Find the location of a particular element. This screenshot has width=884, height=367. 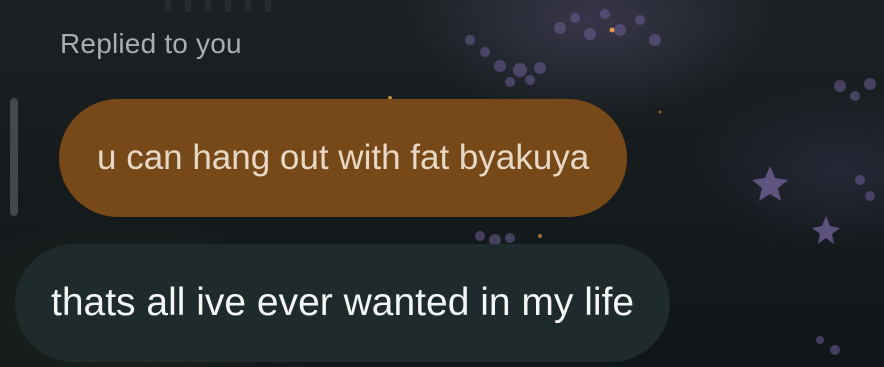

message-text: thats all ive ever wanted in my life is located at coordinates (343, 302).